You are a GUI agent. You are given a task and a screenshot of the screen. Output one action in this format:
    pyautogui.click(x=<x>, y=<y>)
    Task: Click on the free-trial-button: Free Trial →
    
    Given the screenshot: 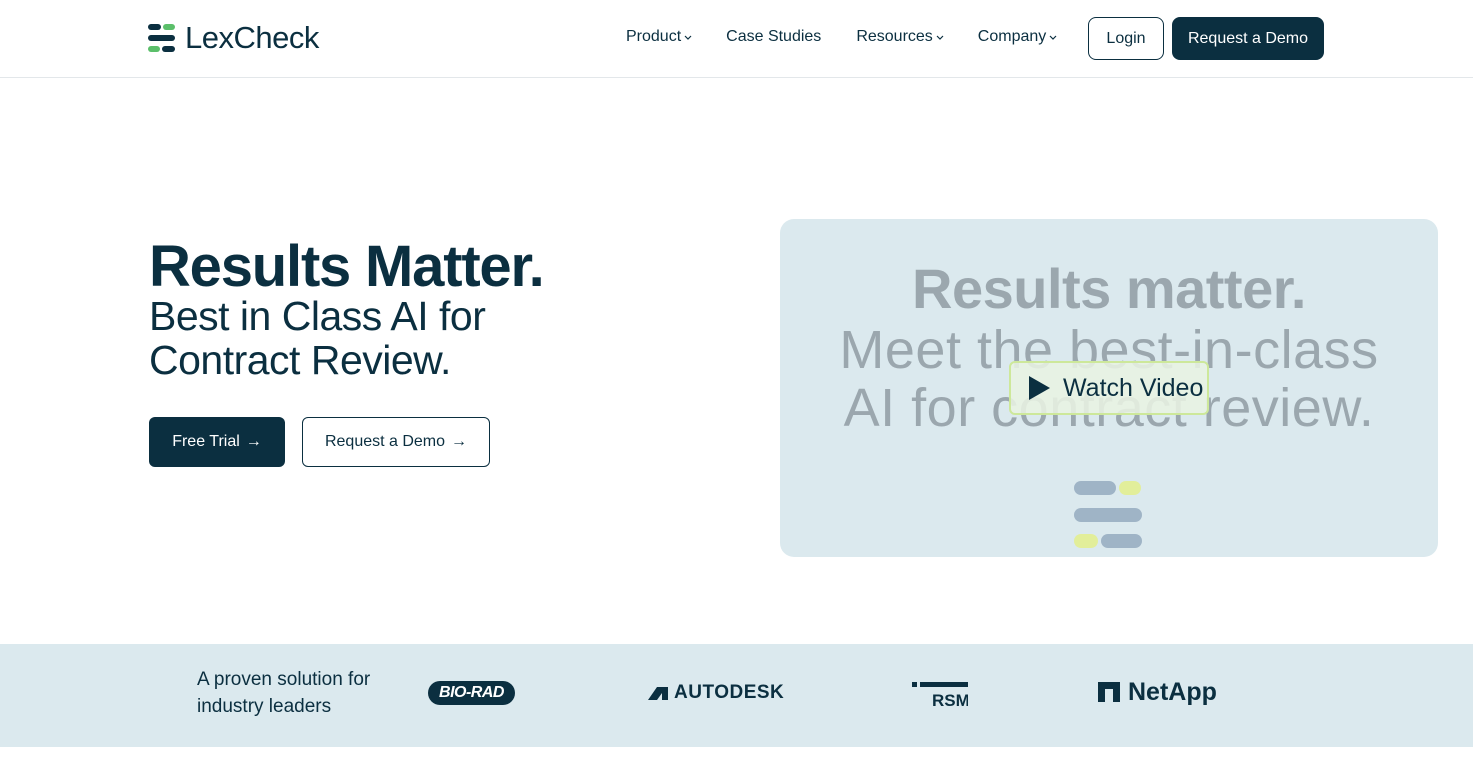 What is the action you would take?
    pyautogui.click(x=217, y=442)
    